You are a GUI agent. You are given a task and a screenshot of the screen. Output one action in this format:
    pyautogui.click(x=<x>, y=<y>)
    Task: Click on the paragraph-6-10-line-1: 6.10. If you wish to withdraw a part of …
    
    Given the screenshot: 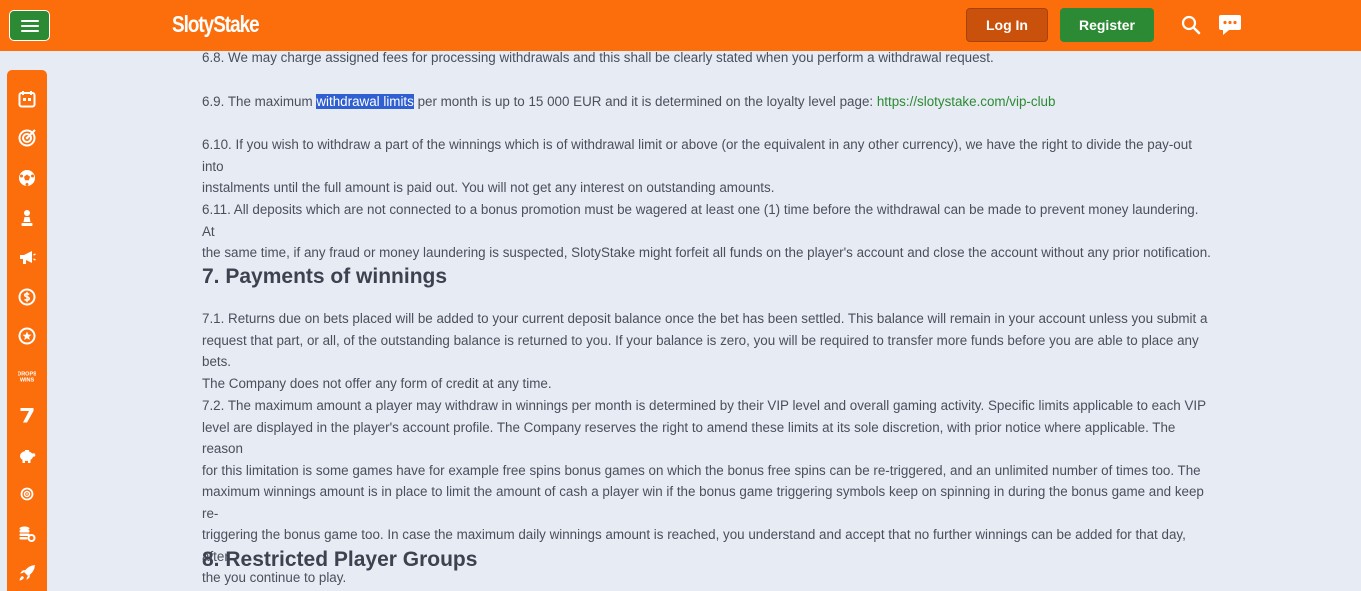 What is the action you would take?
    pyautogui.click(x=697, y=155)
    